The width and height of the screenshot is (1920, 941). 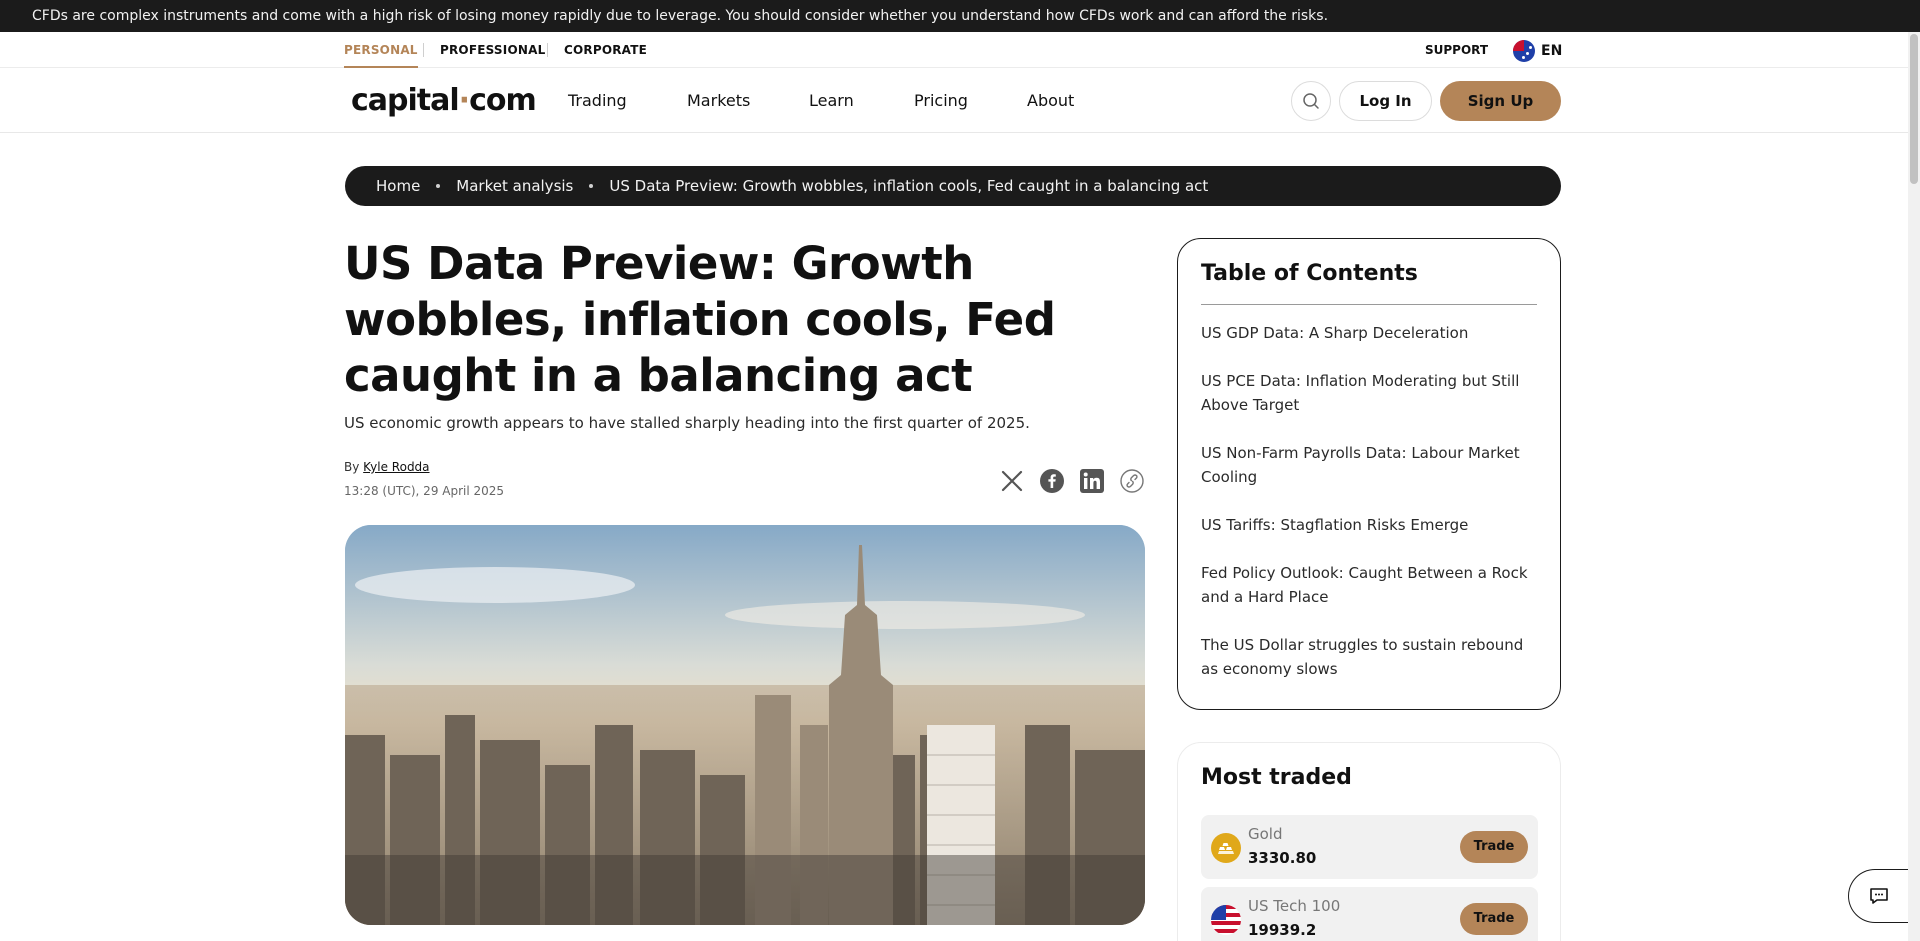 I want to click on search-icon, so click(x=1311, y=101).